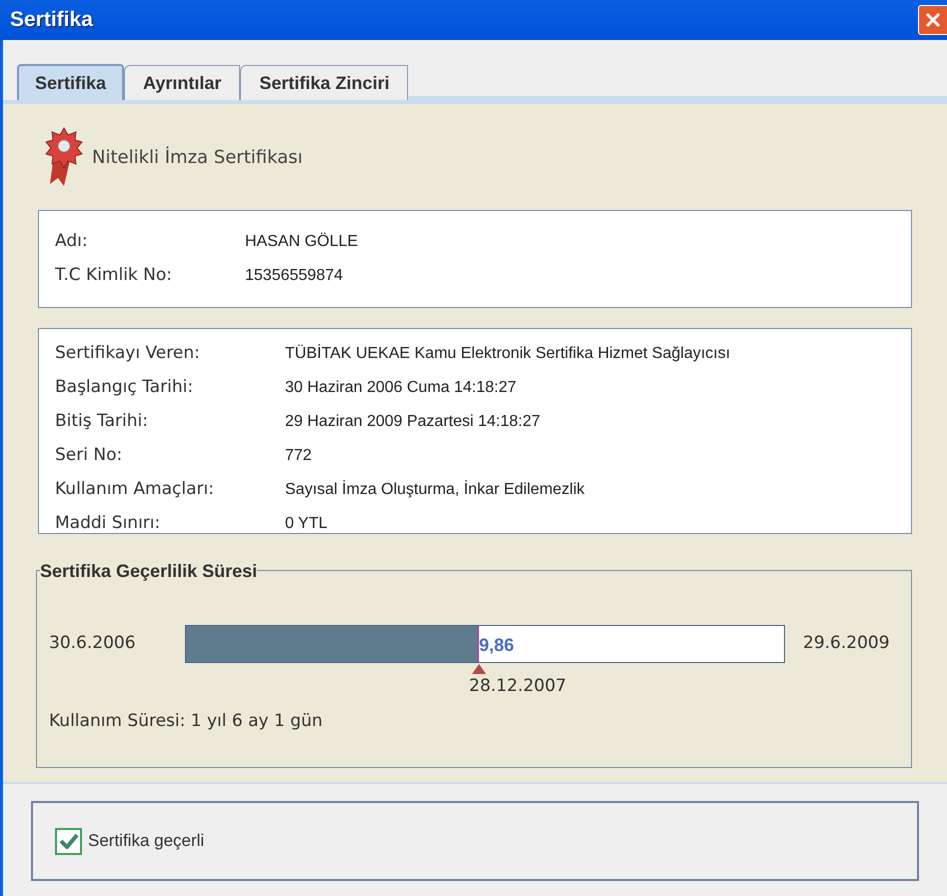 The image size is (947, 896). I want to click on field-value: Sayısal İmza Oluşturma, İnkar Edilemezlik, so click(435, 489).